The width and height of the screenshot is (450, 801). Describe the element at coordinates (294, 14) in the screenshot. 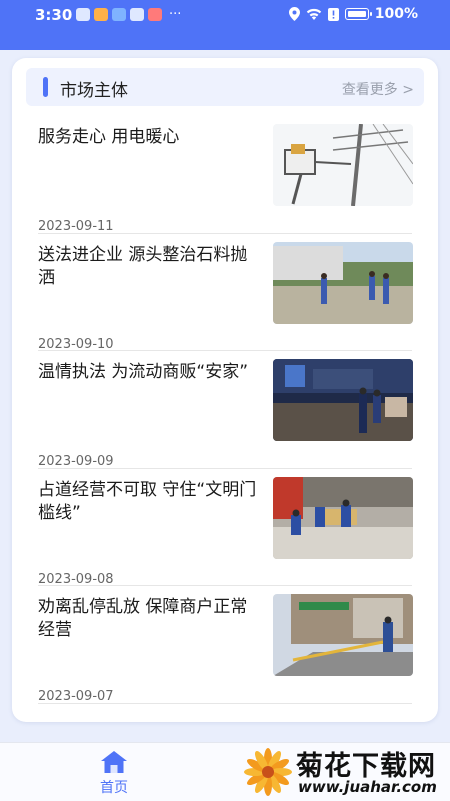

I see `location-icon` at that location.